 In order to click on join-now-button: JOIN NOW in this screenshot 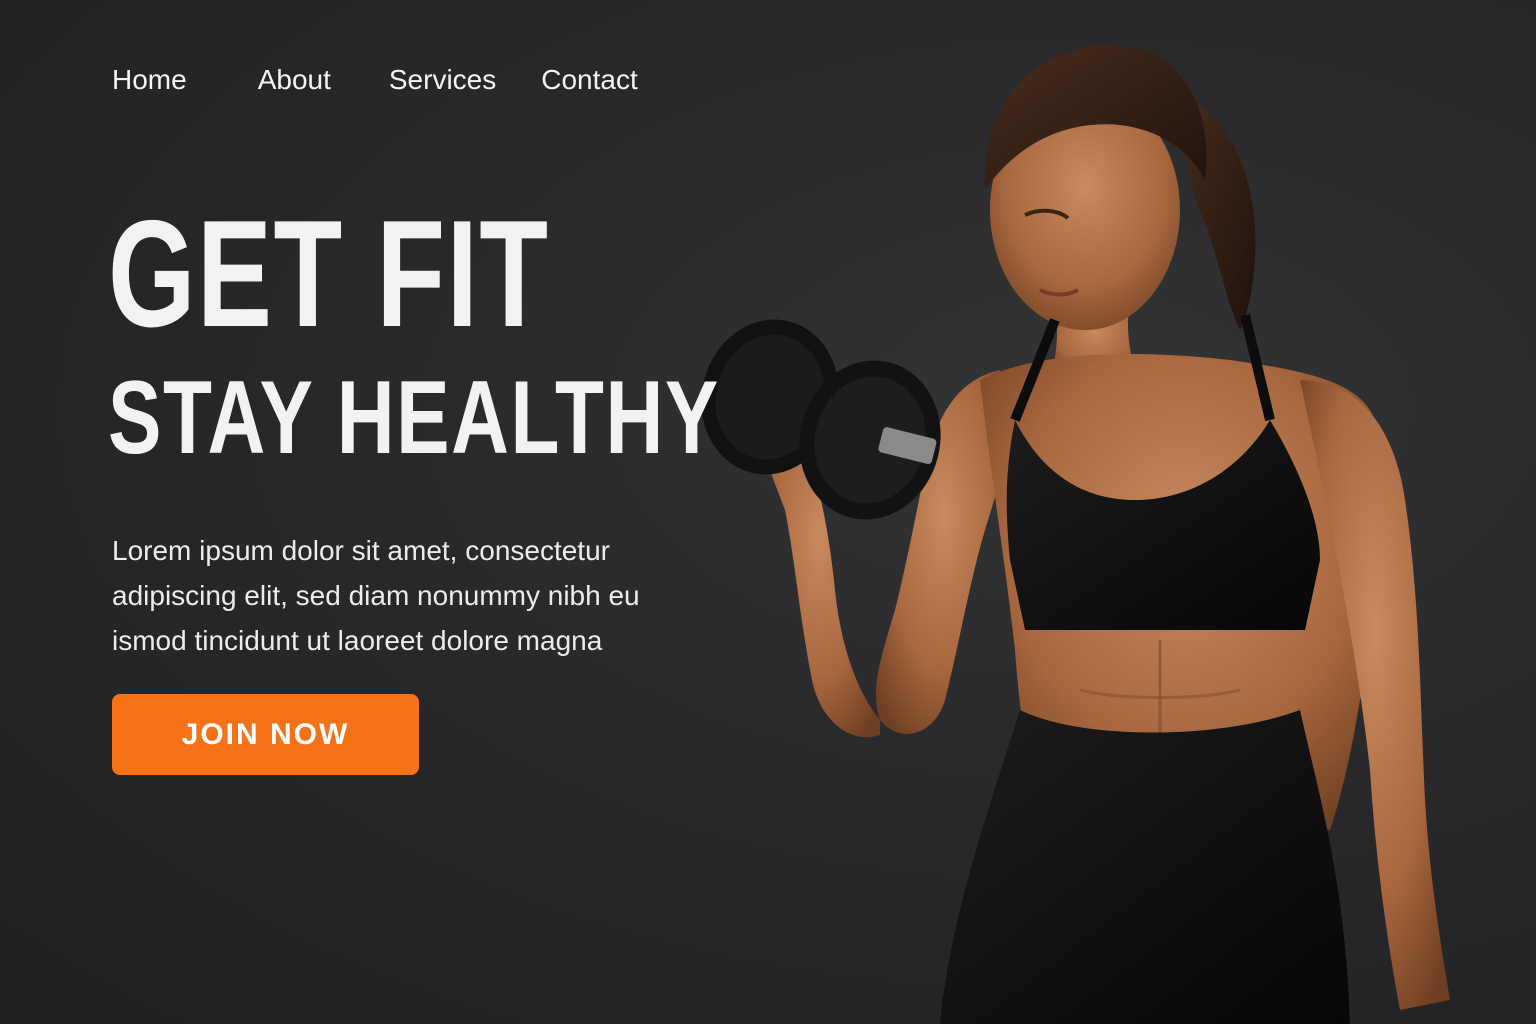, I will do `click(265, 734)`.